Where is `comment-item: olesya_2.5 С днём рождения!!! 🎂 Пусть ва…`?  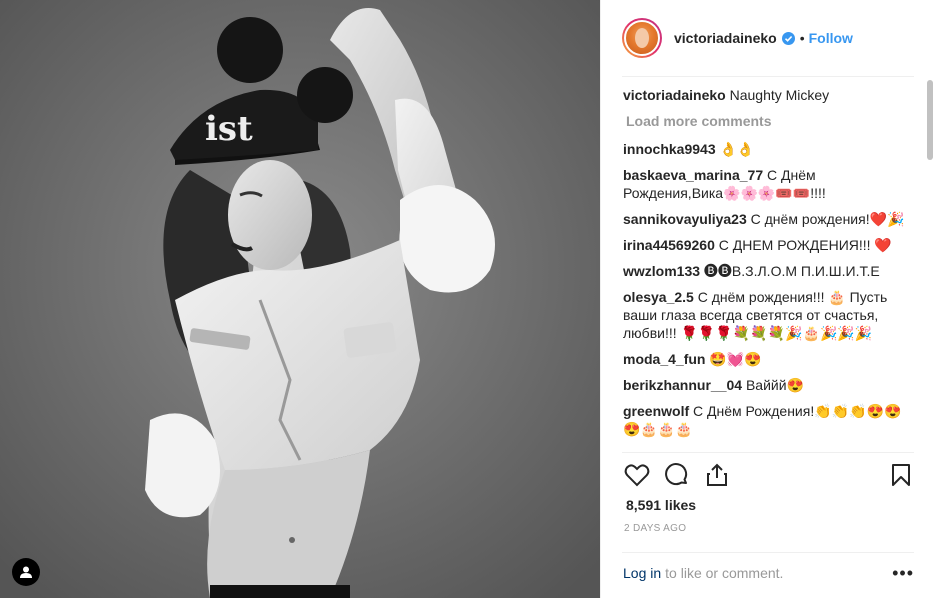 comment-item: olesya_2.5 С днём рождения!!! 🎂 Пусть ва… is located at coordinates (769, 315).